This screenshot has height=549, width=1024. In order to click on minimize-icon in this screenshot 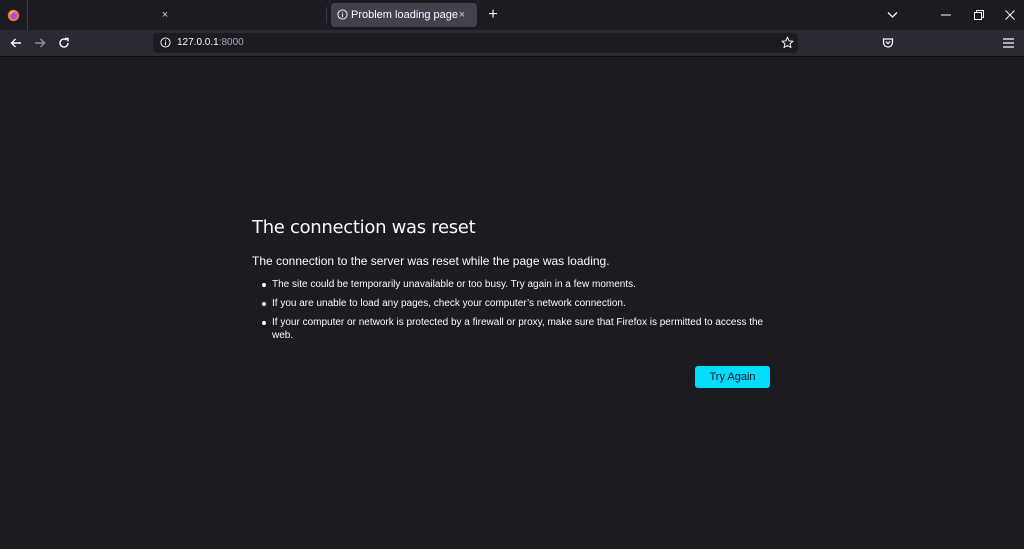, I will do `click(946, 15)`.